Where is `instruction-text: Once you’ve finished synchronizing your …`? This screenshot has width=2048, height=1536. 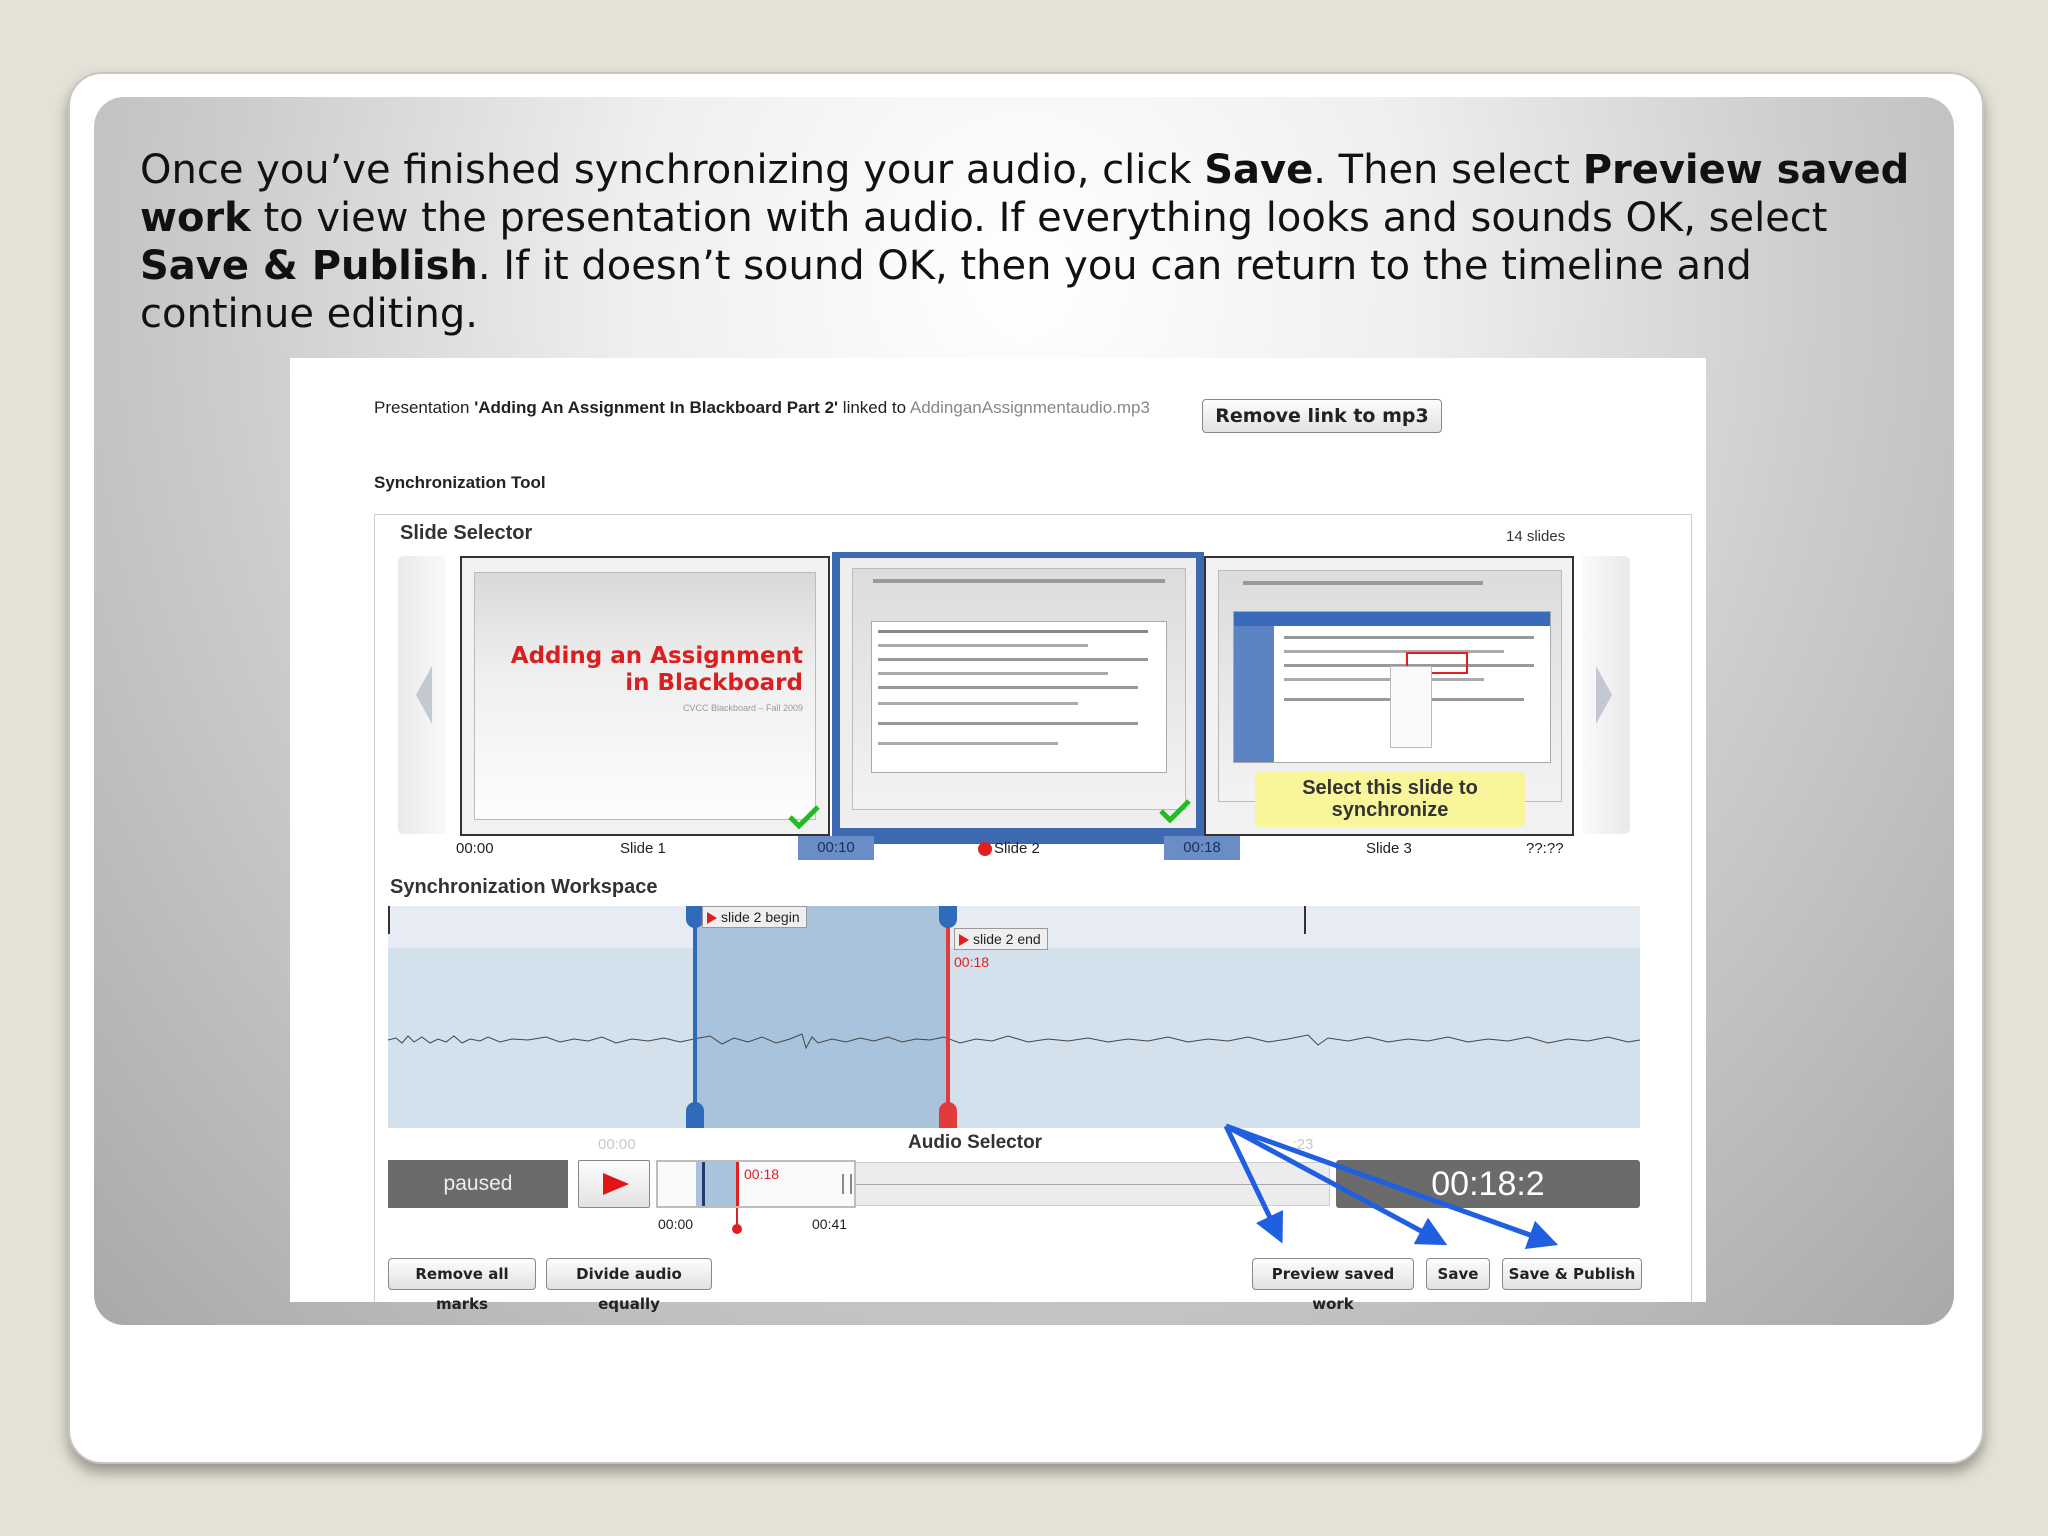
instruction-text: Once you’ve finished synchronizing your … is located at coordinates (1030, 242).